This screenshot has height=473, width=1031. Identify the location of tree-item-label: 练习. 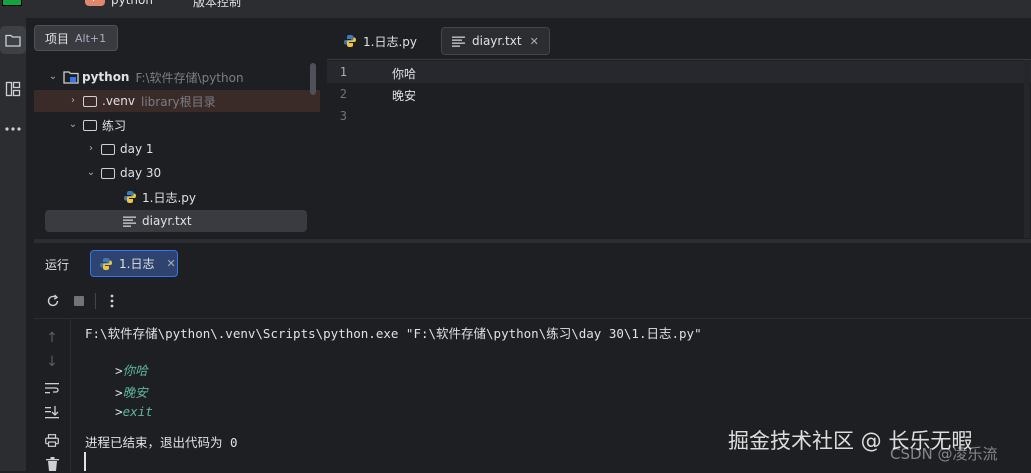
(114, 125).